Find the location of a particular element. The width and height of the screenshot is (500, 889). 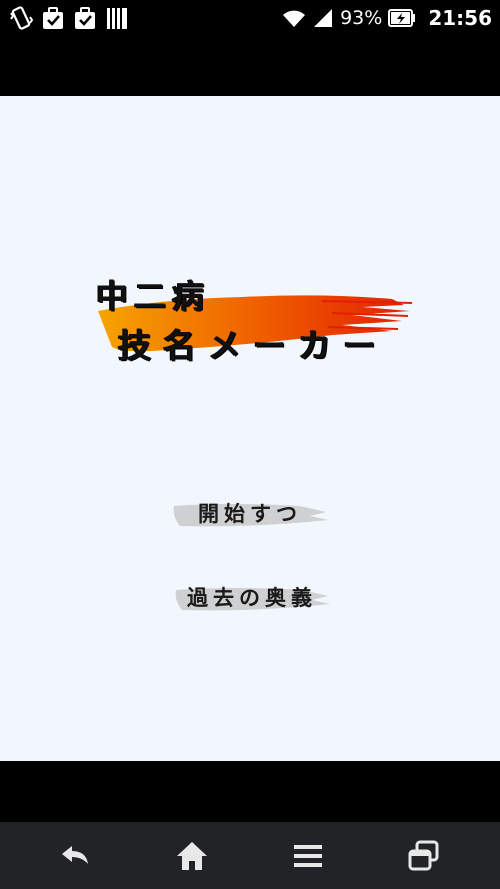

title-line-1: 中二病 is located at coordinates (153, 296).